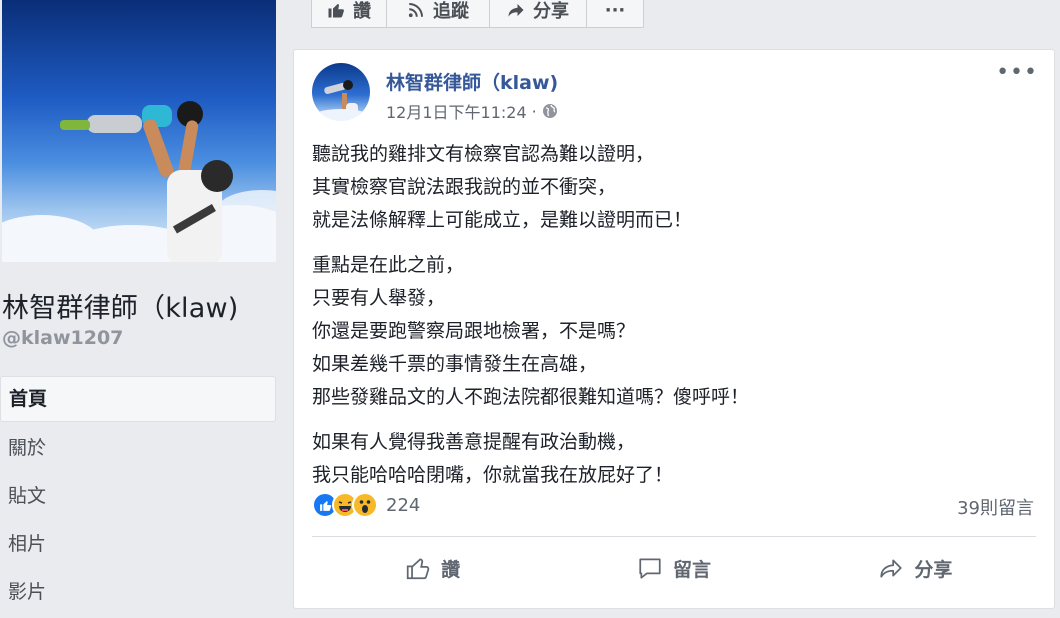 This screenshot has height=618, width=1060. Describe the element at coordinates (650, 568) in the screenshot. I see `comment-bubble-icon` at that location.